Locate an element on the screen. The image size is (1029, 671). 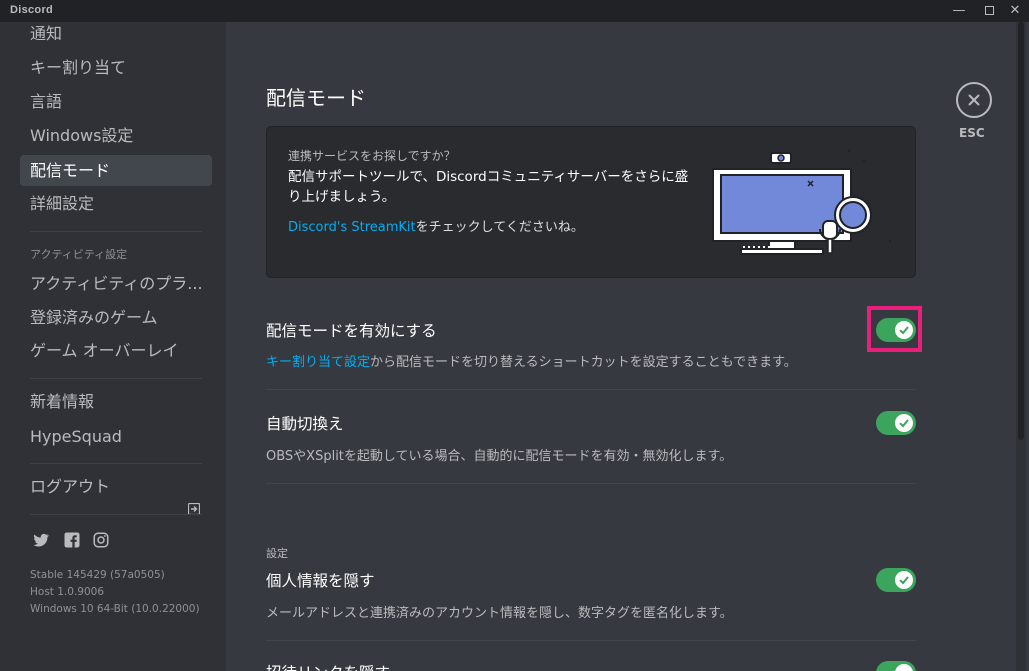
close-window-button: ✕ is located at coordinates (1014, 11).